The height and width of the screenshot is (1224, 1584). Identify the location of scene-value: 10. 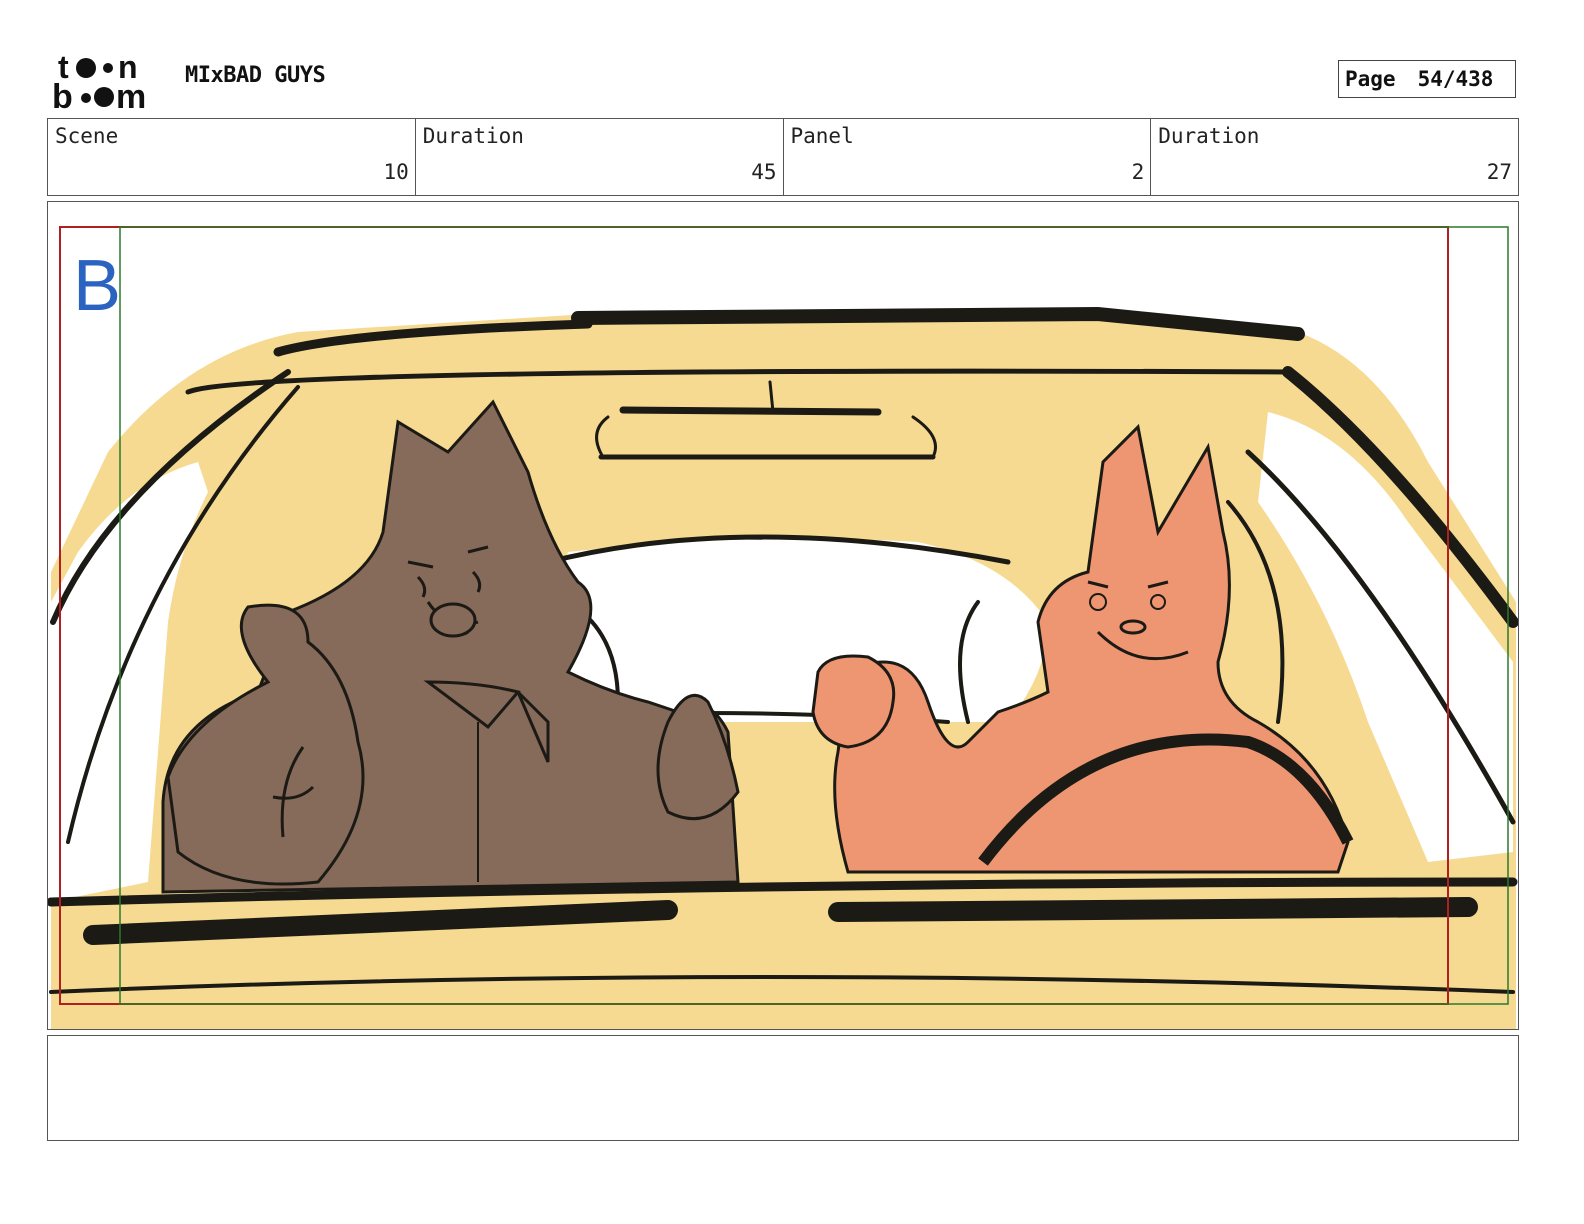
(396, 172).